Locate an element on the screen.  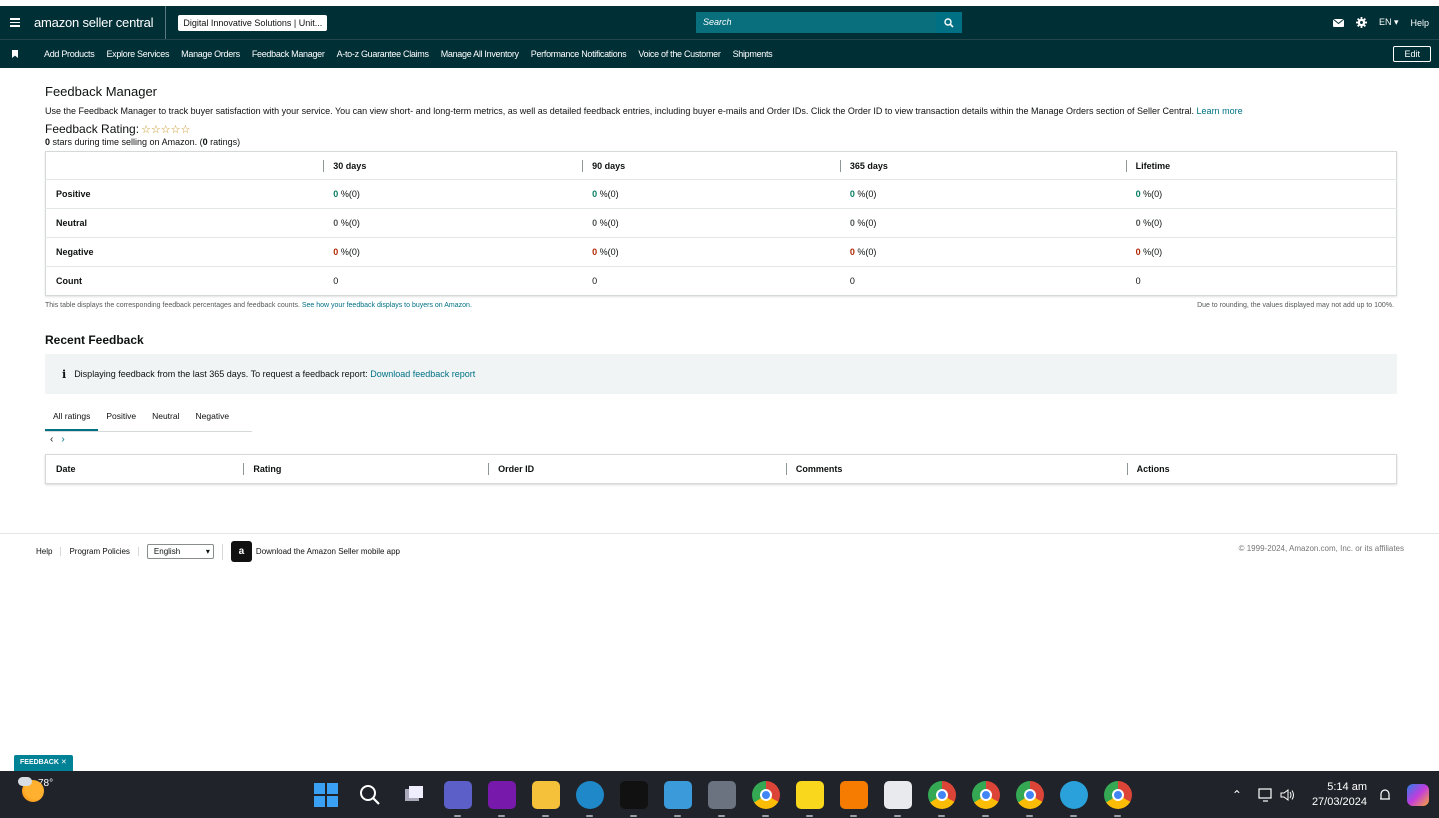
header-right: EN ▾ Help is located at coordinates (1380, 22).